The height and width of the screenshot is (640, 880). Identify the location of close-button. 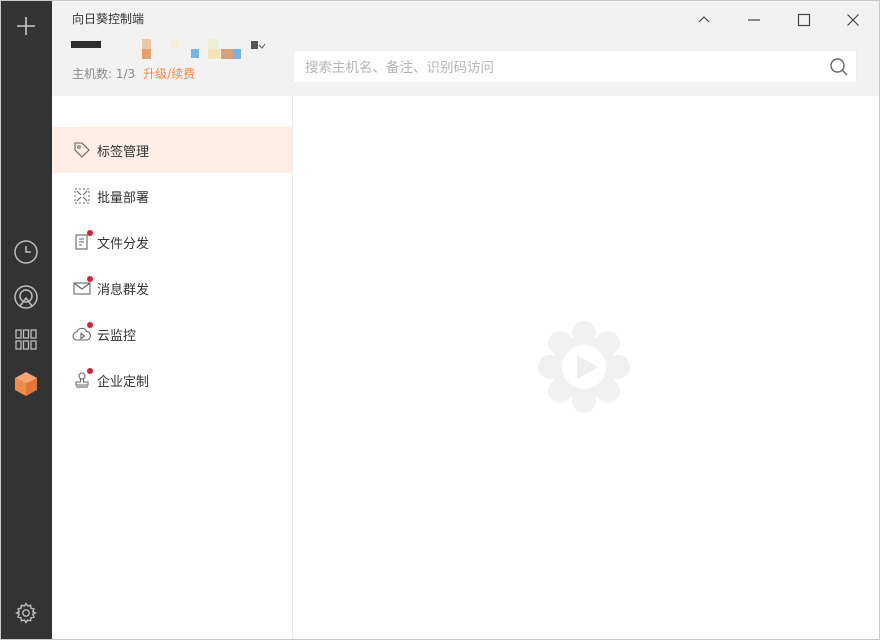
(853, 20).